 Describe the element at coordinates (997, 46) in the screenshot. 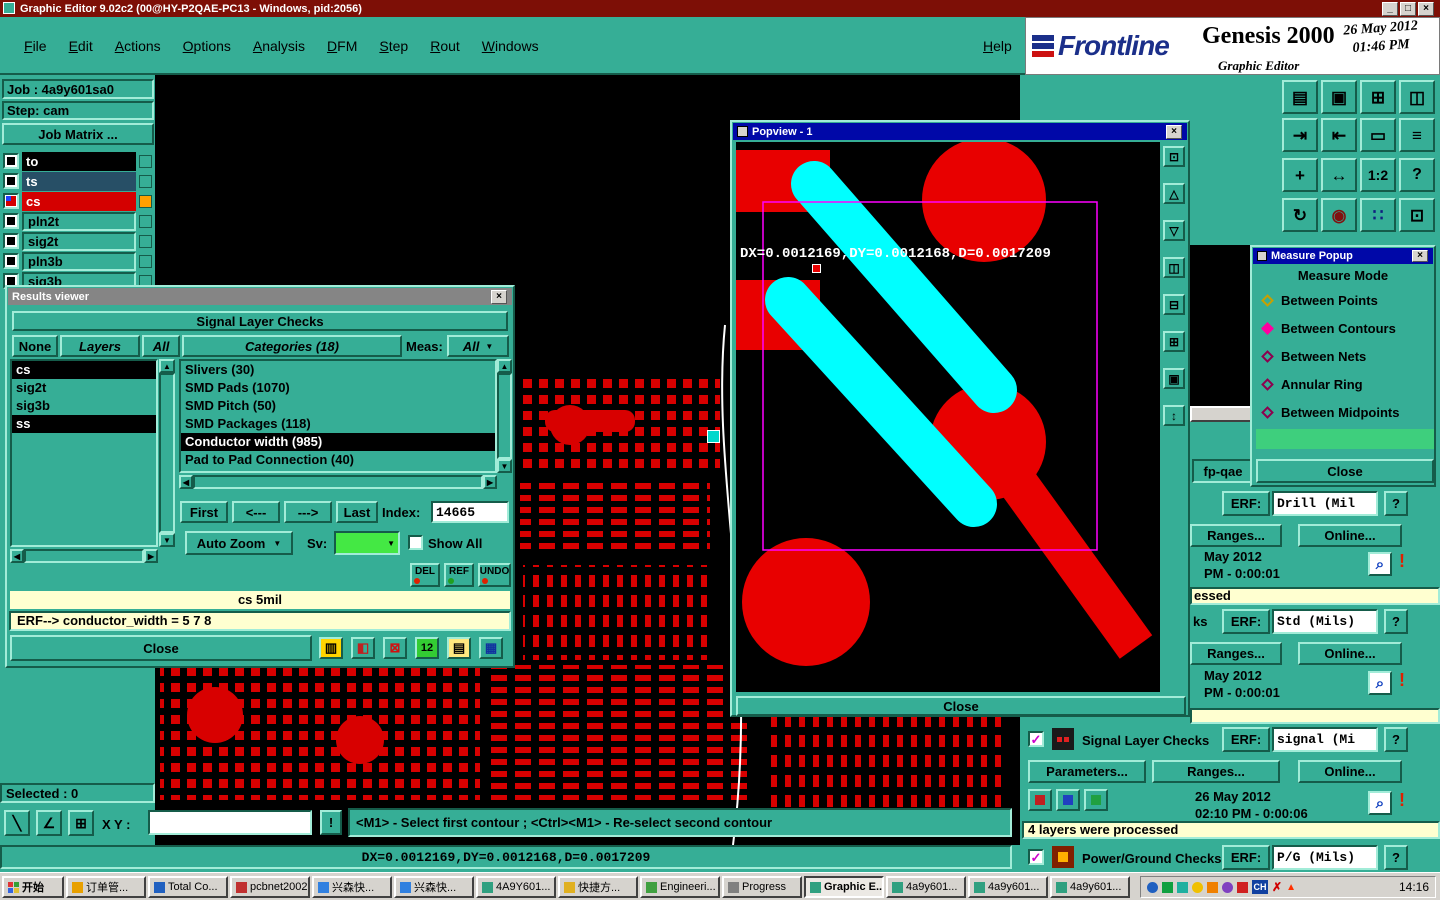

I see `menu-help: Help` at that location.